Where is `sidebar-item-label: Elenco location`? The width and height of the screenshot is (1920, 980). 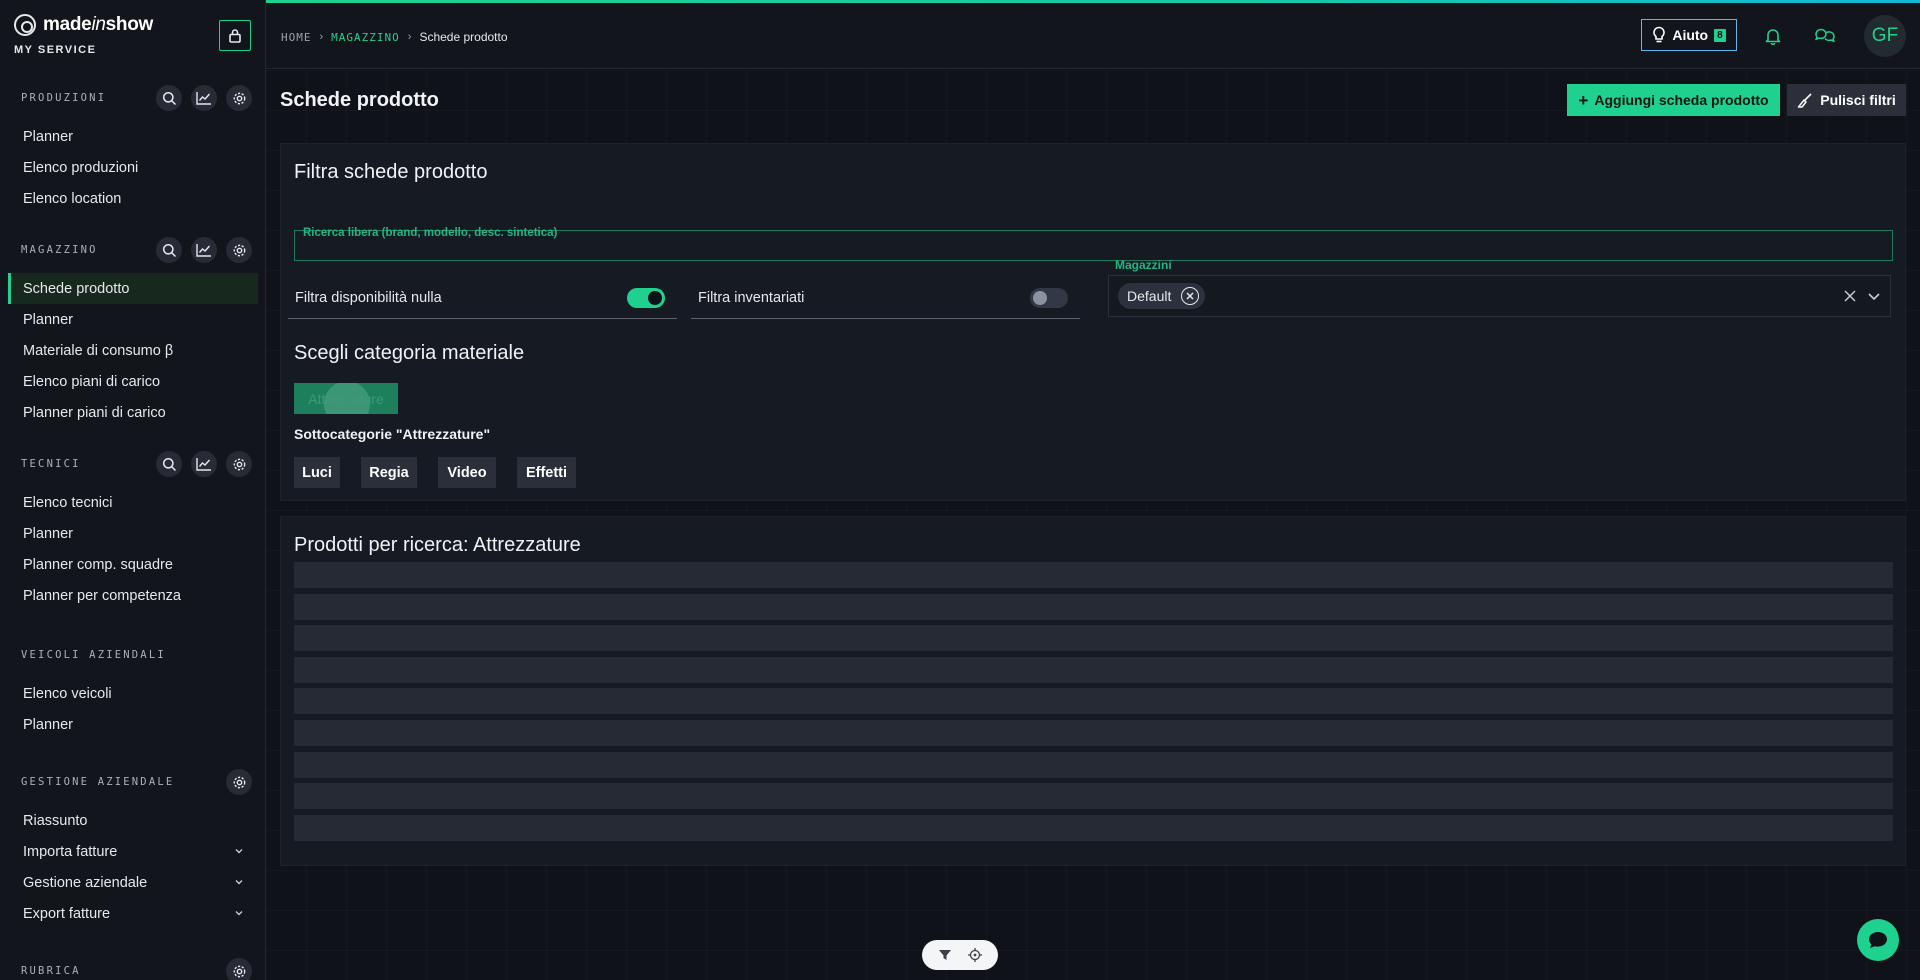 sidebar-item-label: Elenco location is located at coordinates (72, 198).